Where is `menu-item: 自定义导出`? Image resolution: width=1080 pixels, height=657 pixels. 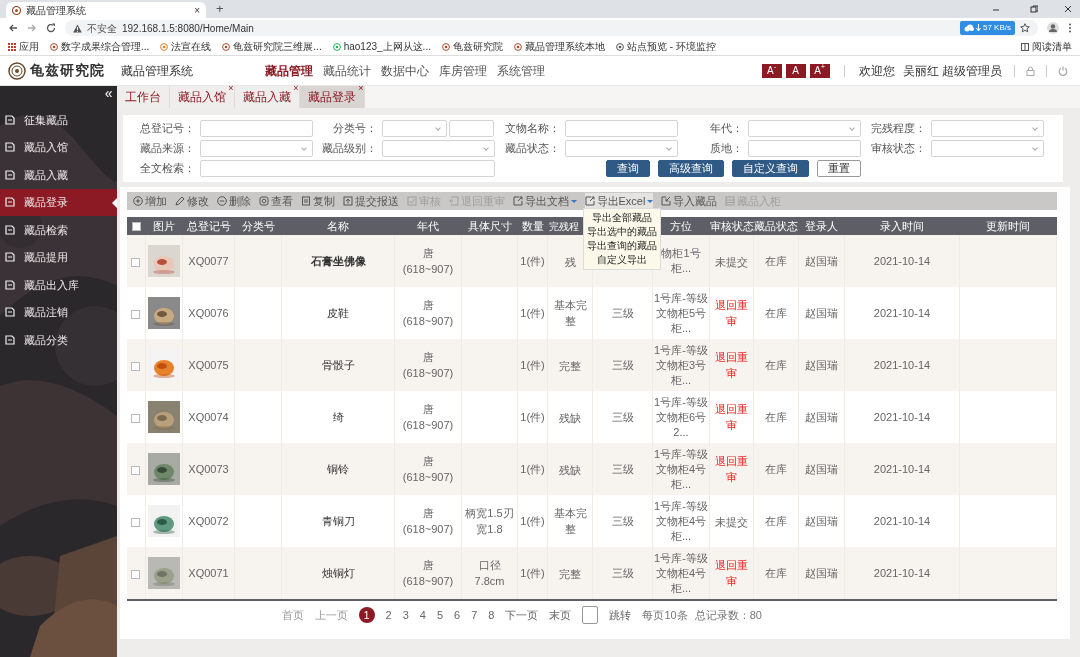 menu-item: 自定义导出 is located at coordinates (621, 259).